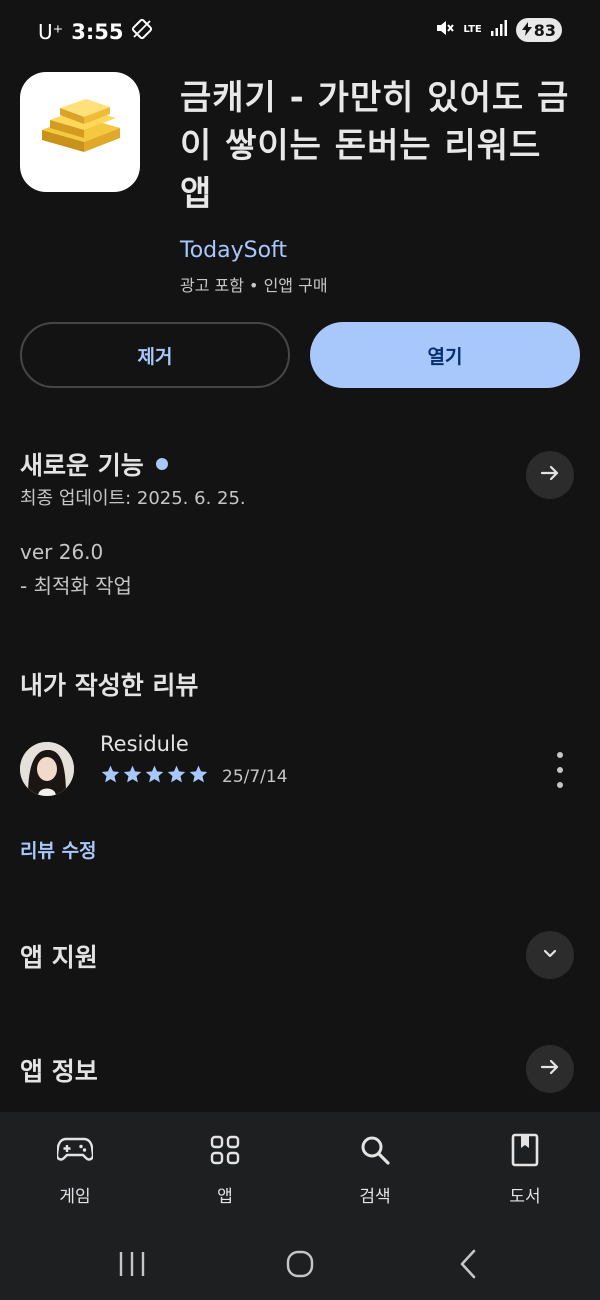 The width and height of the screenshot is (600, 1300). Describe the element at coordinates (155, 355) in the screenshot. I see `remove-button: 제거` at that location.